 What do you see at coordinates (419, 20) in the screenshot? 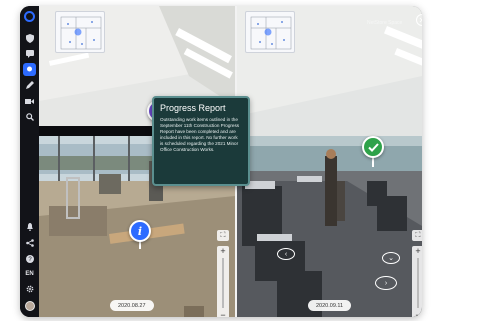
I see `close-icon: ✕` at bounding box center [419, 20].